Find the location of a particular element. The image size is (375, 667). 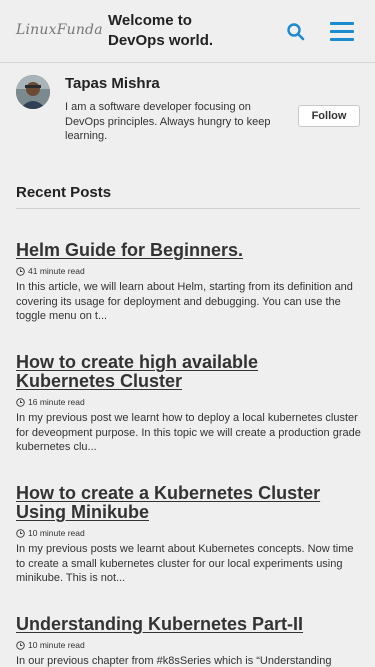

post-title-link: Understanding Kubernetes Part-II is located at coordinates (188, 624).